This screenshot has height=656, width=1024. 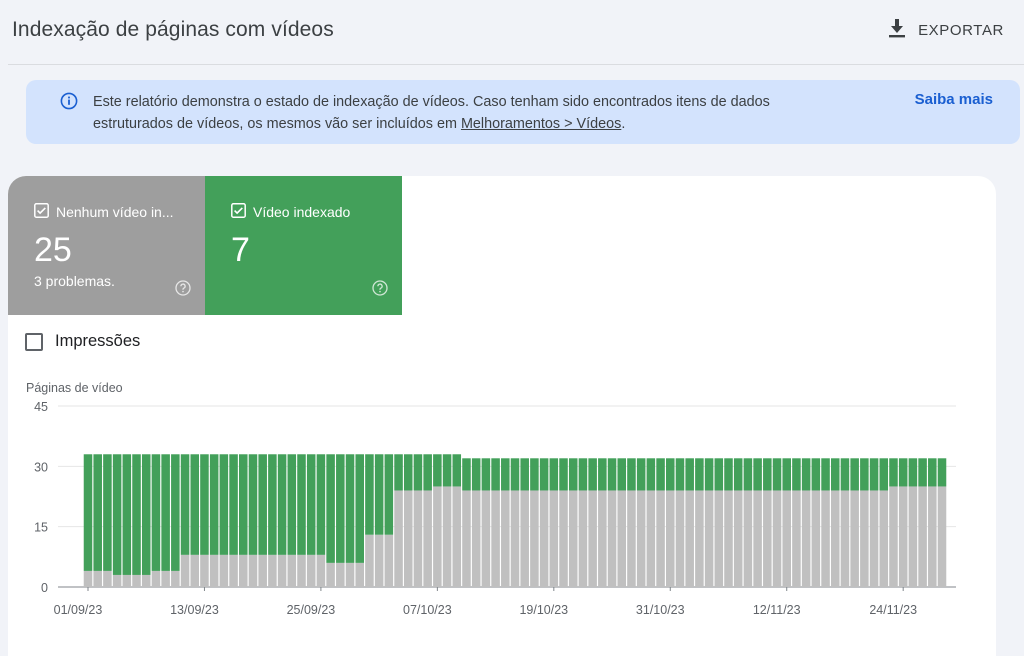 What do you see at coordinates (34, 341) in the screenshot?
I see `impressions-checkbox` at bounding box center [34, 341].